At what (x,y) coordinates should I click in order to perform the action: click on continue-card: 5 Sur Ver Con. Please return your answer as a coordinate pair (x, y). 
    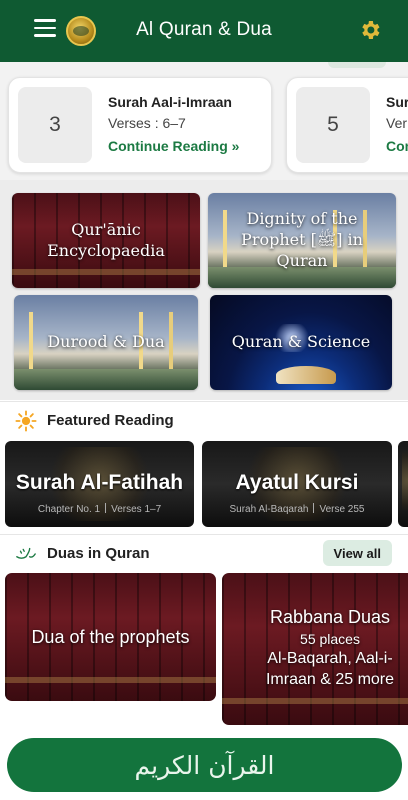
    Looking at the image, I should click on (347, 125).